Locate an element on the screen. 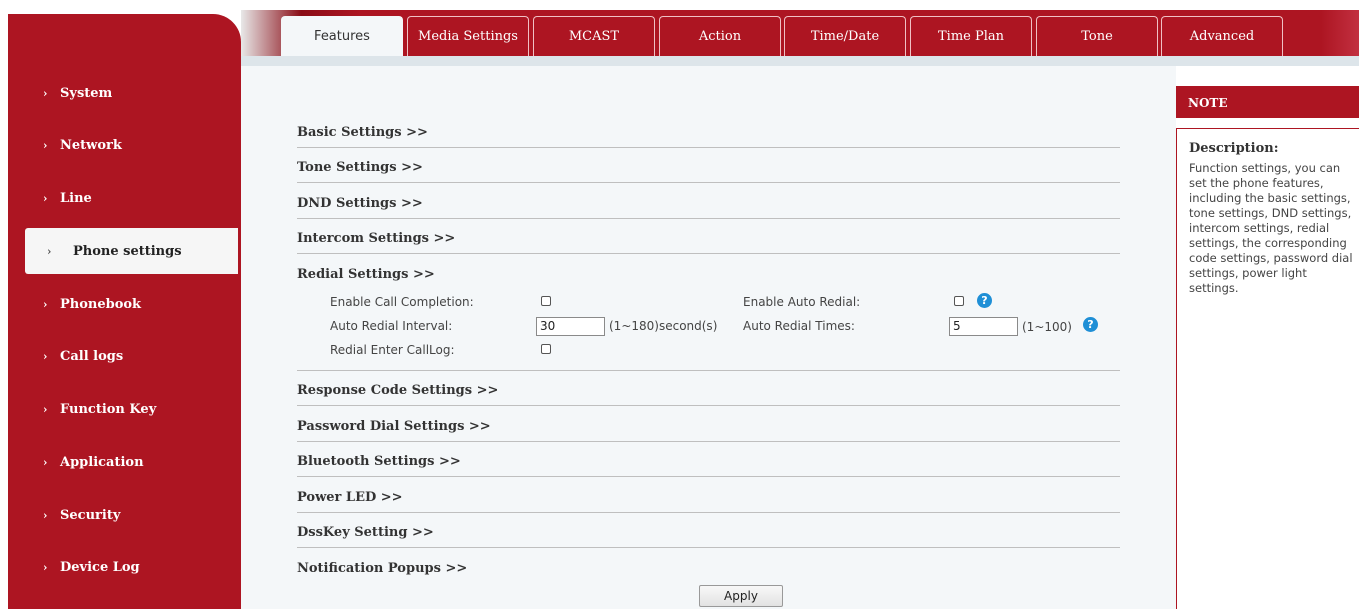 This screenshot has height=609, width=1359. auto-redial-interval-label: Auto Redial Interval: is located at coordinates (391, 326).